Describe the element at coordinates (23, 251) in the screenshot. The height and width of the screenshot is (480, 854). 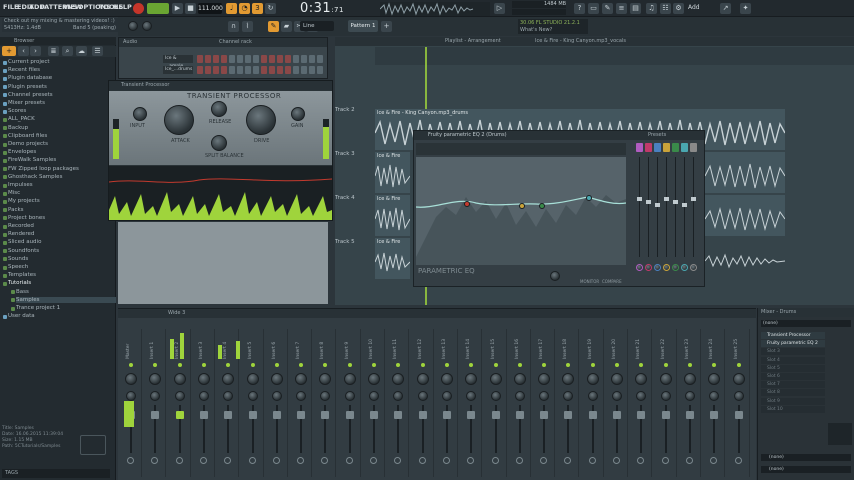
I see `browser-item: Soundfonts` at that location.